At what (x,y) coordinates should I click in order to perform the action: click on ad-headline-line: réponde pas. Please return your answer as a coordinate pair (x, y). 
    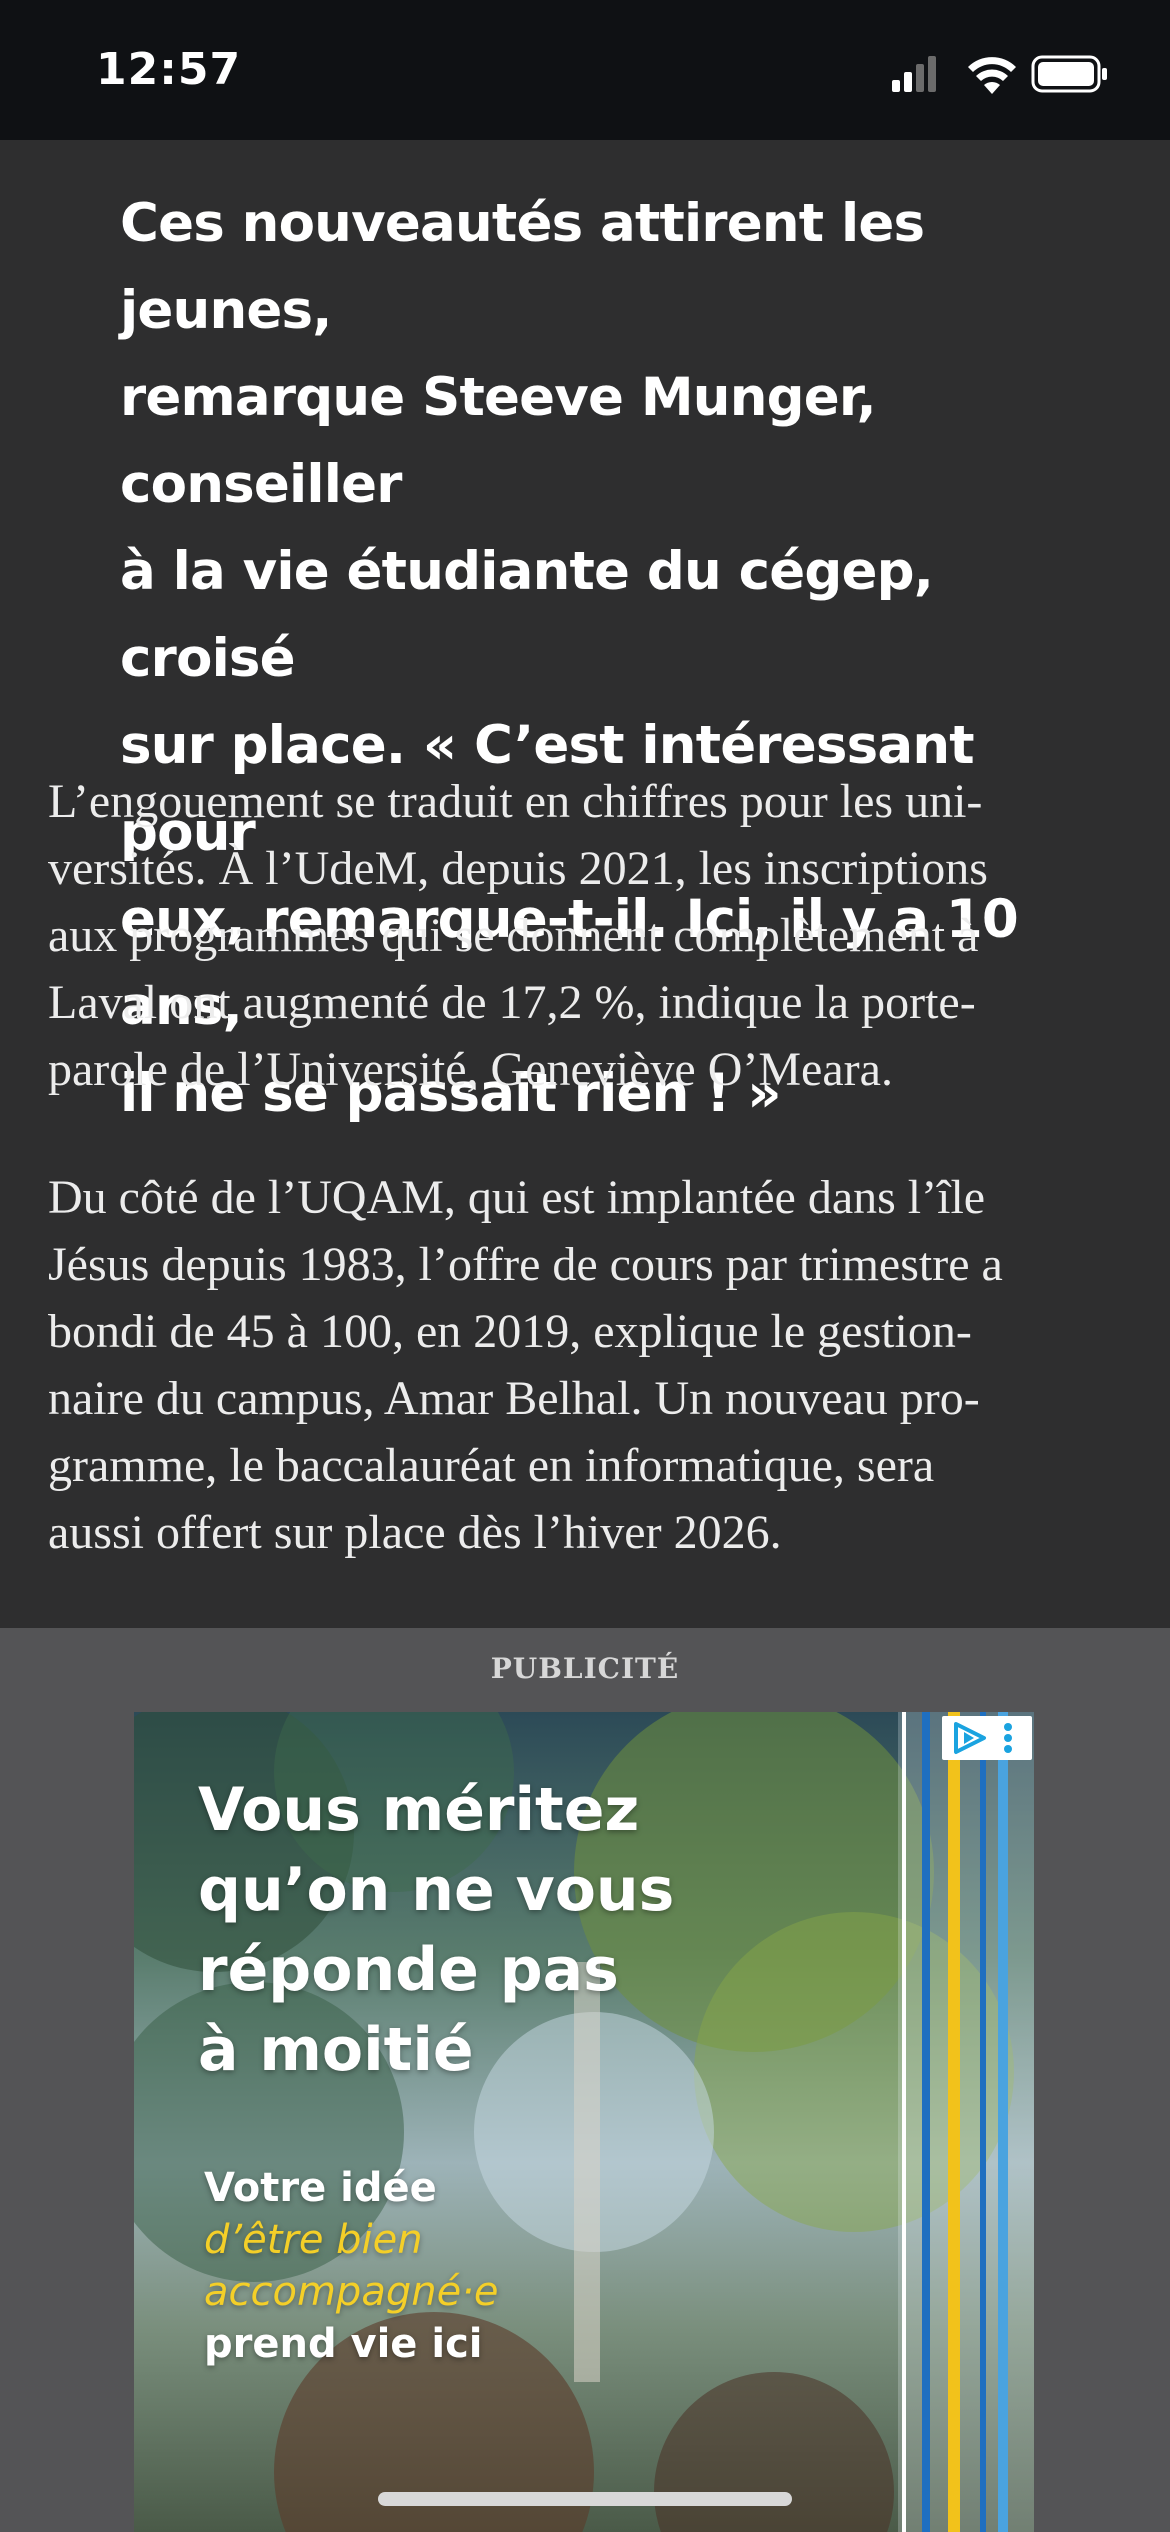
    Looking at the image, I should click on (408, 1970).